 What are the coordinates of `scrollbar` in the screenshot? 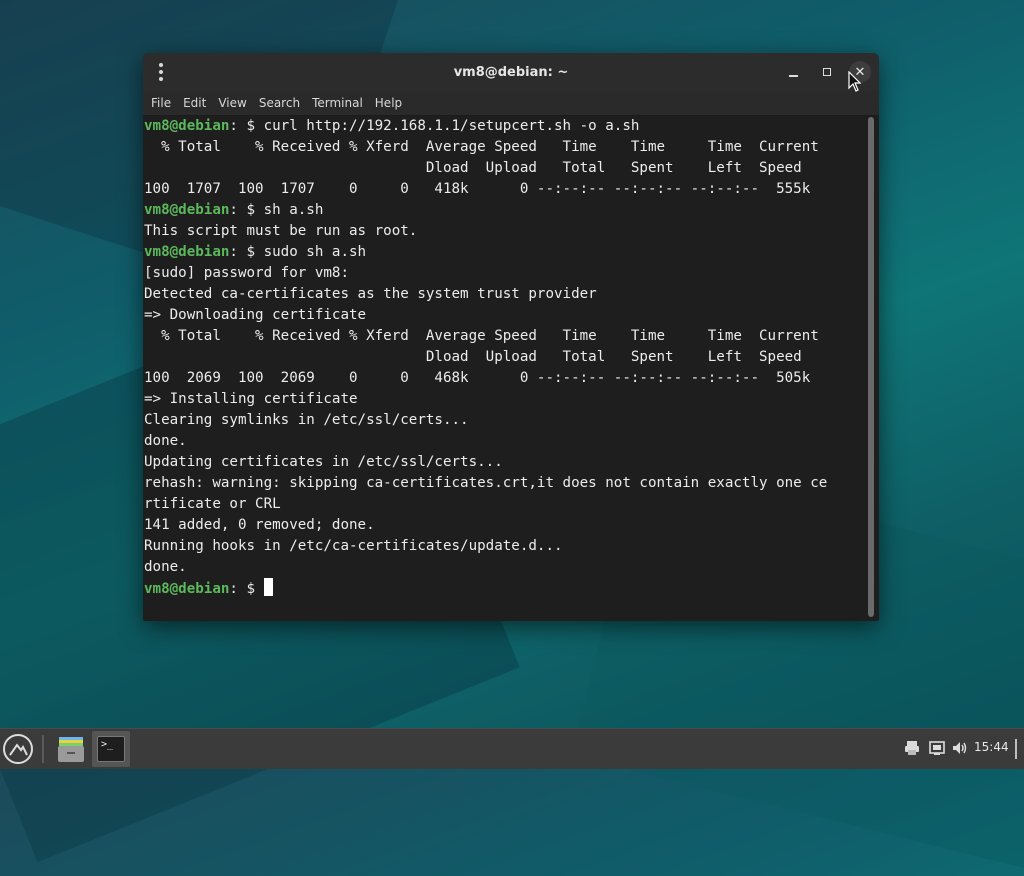 It's located at (871, 367).